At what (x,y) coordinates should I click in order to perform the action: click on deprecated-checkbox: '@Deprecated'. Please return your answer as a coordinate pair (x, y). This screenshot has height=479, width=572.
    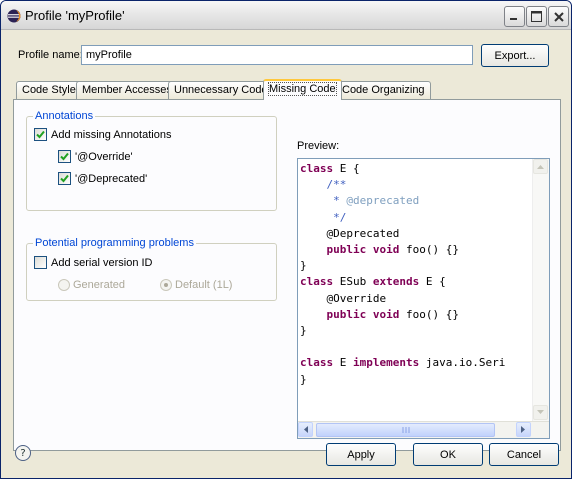
    Looking at the image, I should click on (102, 178).